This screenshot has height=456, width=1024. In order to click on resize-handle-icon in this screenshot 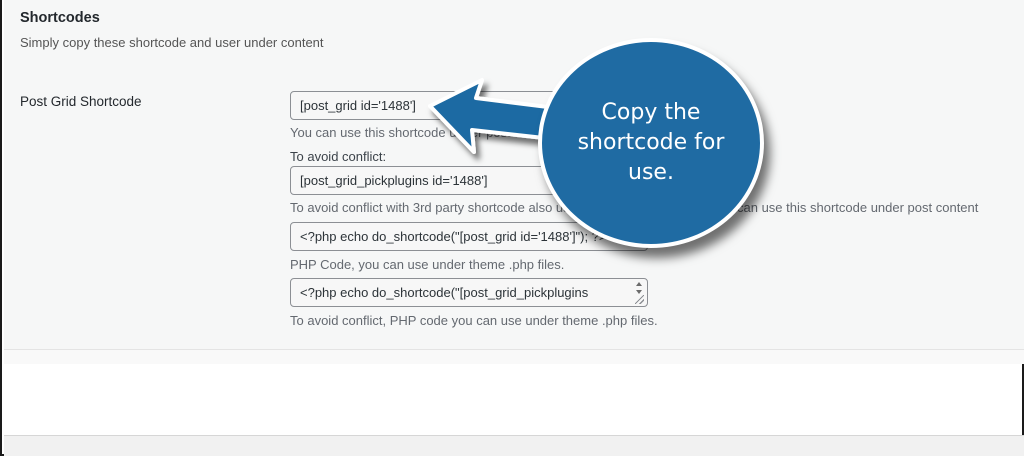, I will do `click(639, 299)`.